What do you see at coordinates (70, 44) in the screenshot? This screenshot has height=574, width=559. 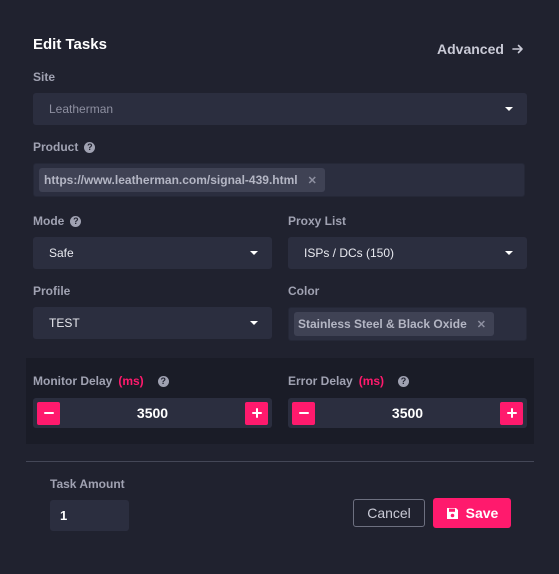 I see `dialog-title: Edit Tasks` at bounding box center [70, 44].